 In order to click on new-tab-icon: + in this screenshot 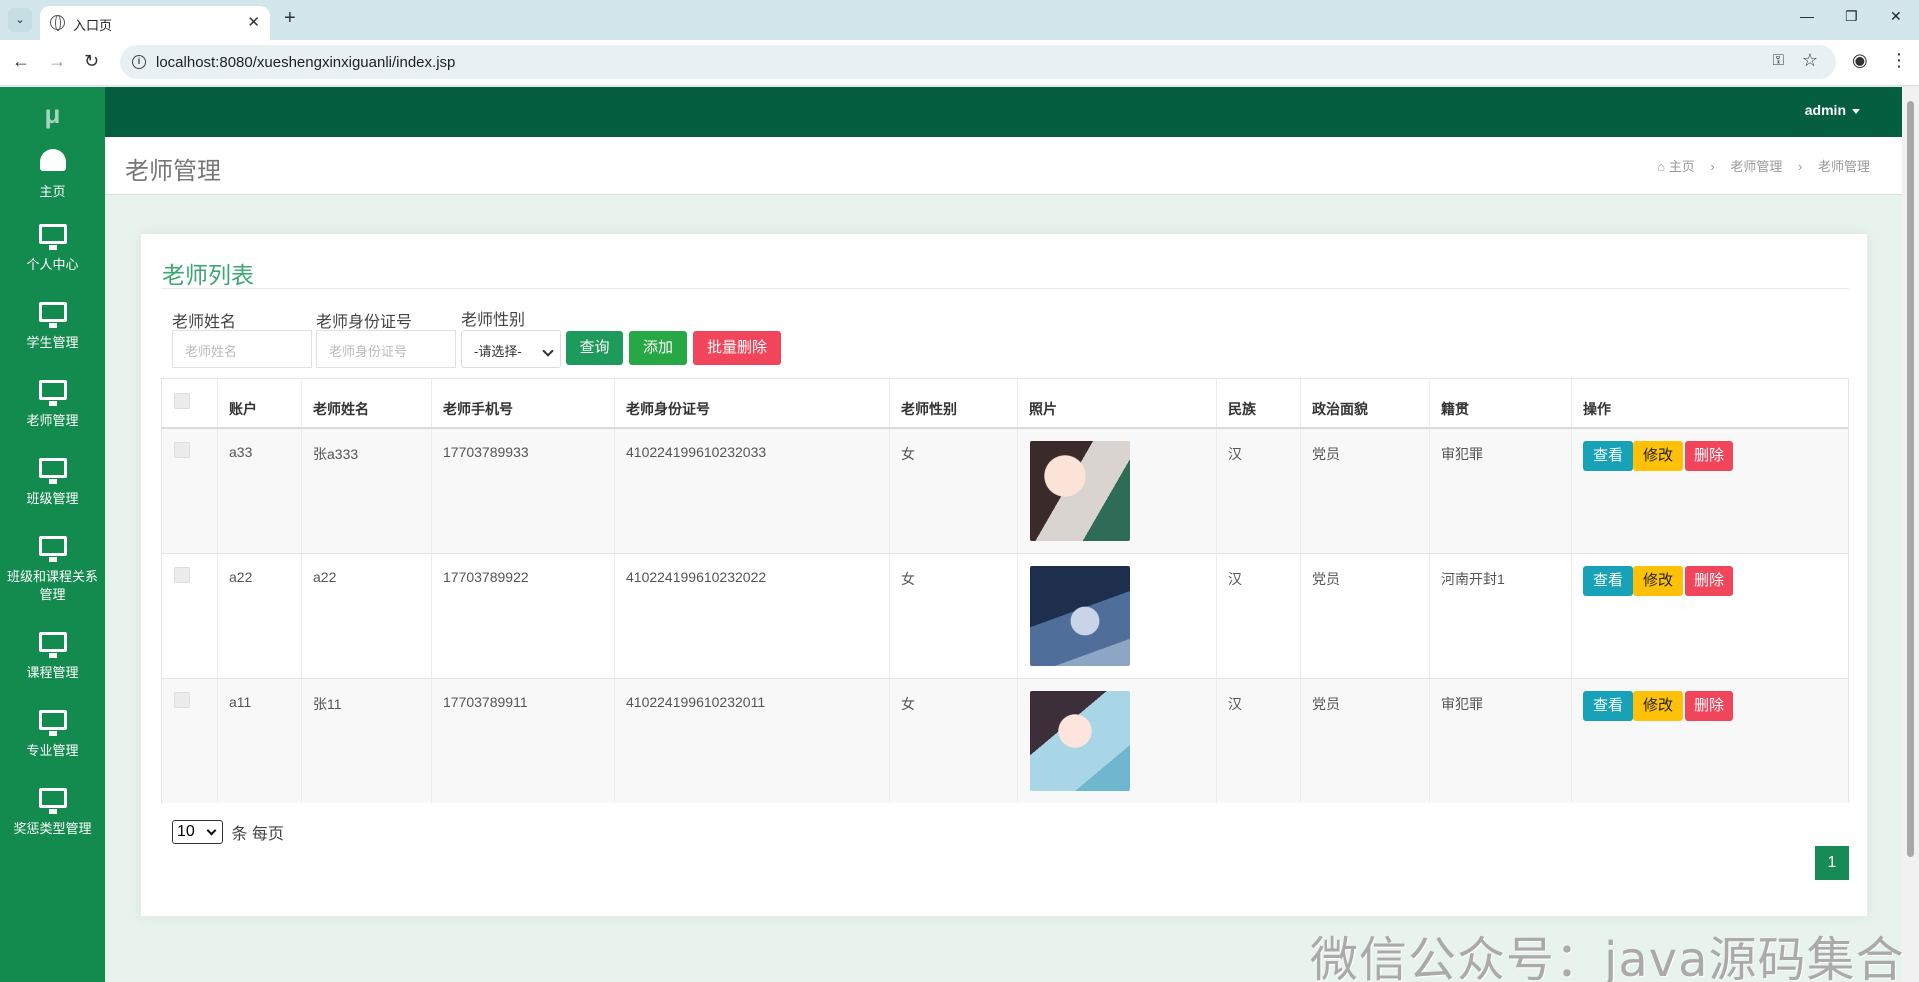, I will do `click(290, 18)`.